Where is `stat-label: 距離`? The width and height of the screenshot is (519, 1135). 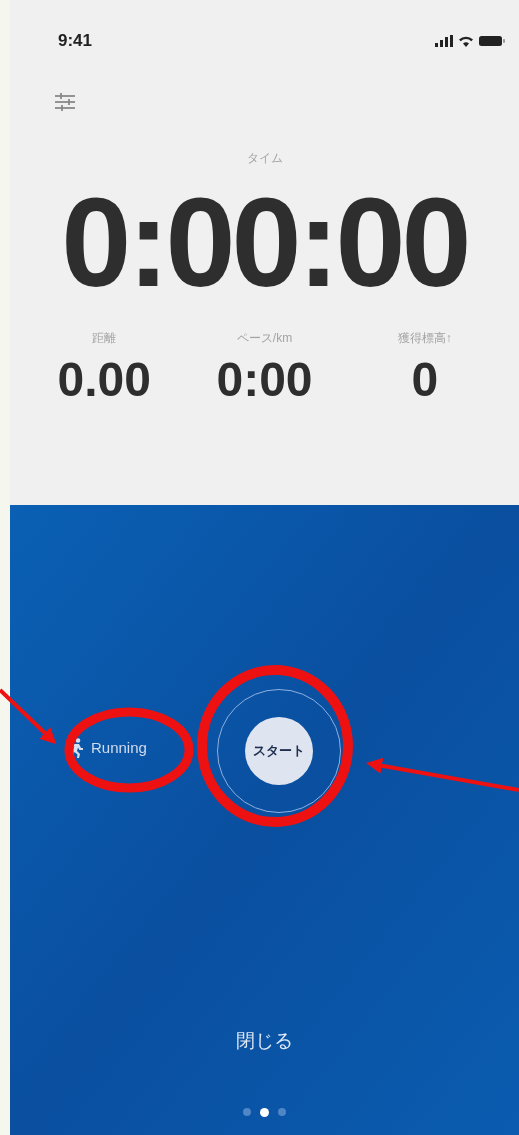 stat-label: 距離 is located at coordinates (104, 338).